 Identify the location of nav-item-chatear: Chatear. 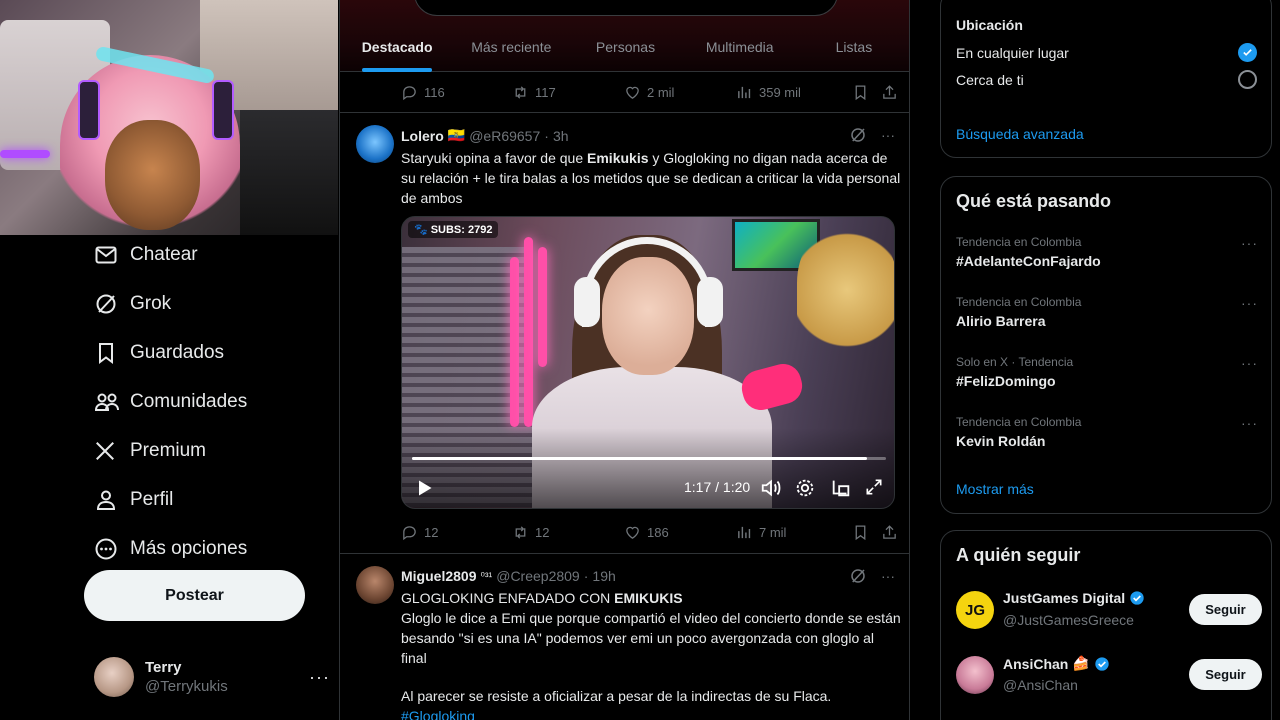
(209, 254).